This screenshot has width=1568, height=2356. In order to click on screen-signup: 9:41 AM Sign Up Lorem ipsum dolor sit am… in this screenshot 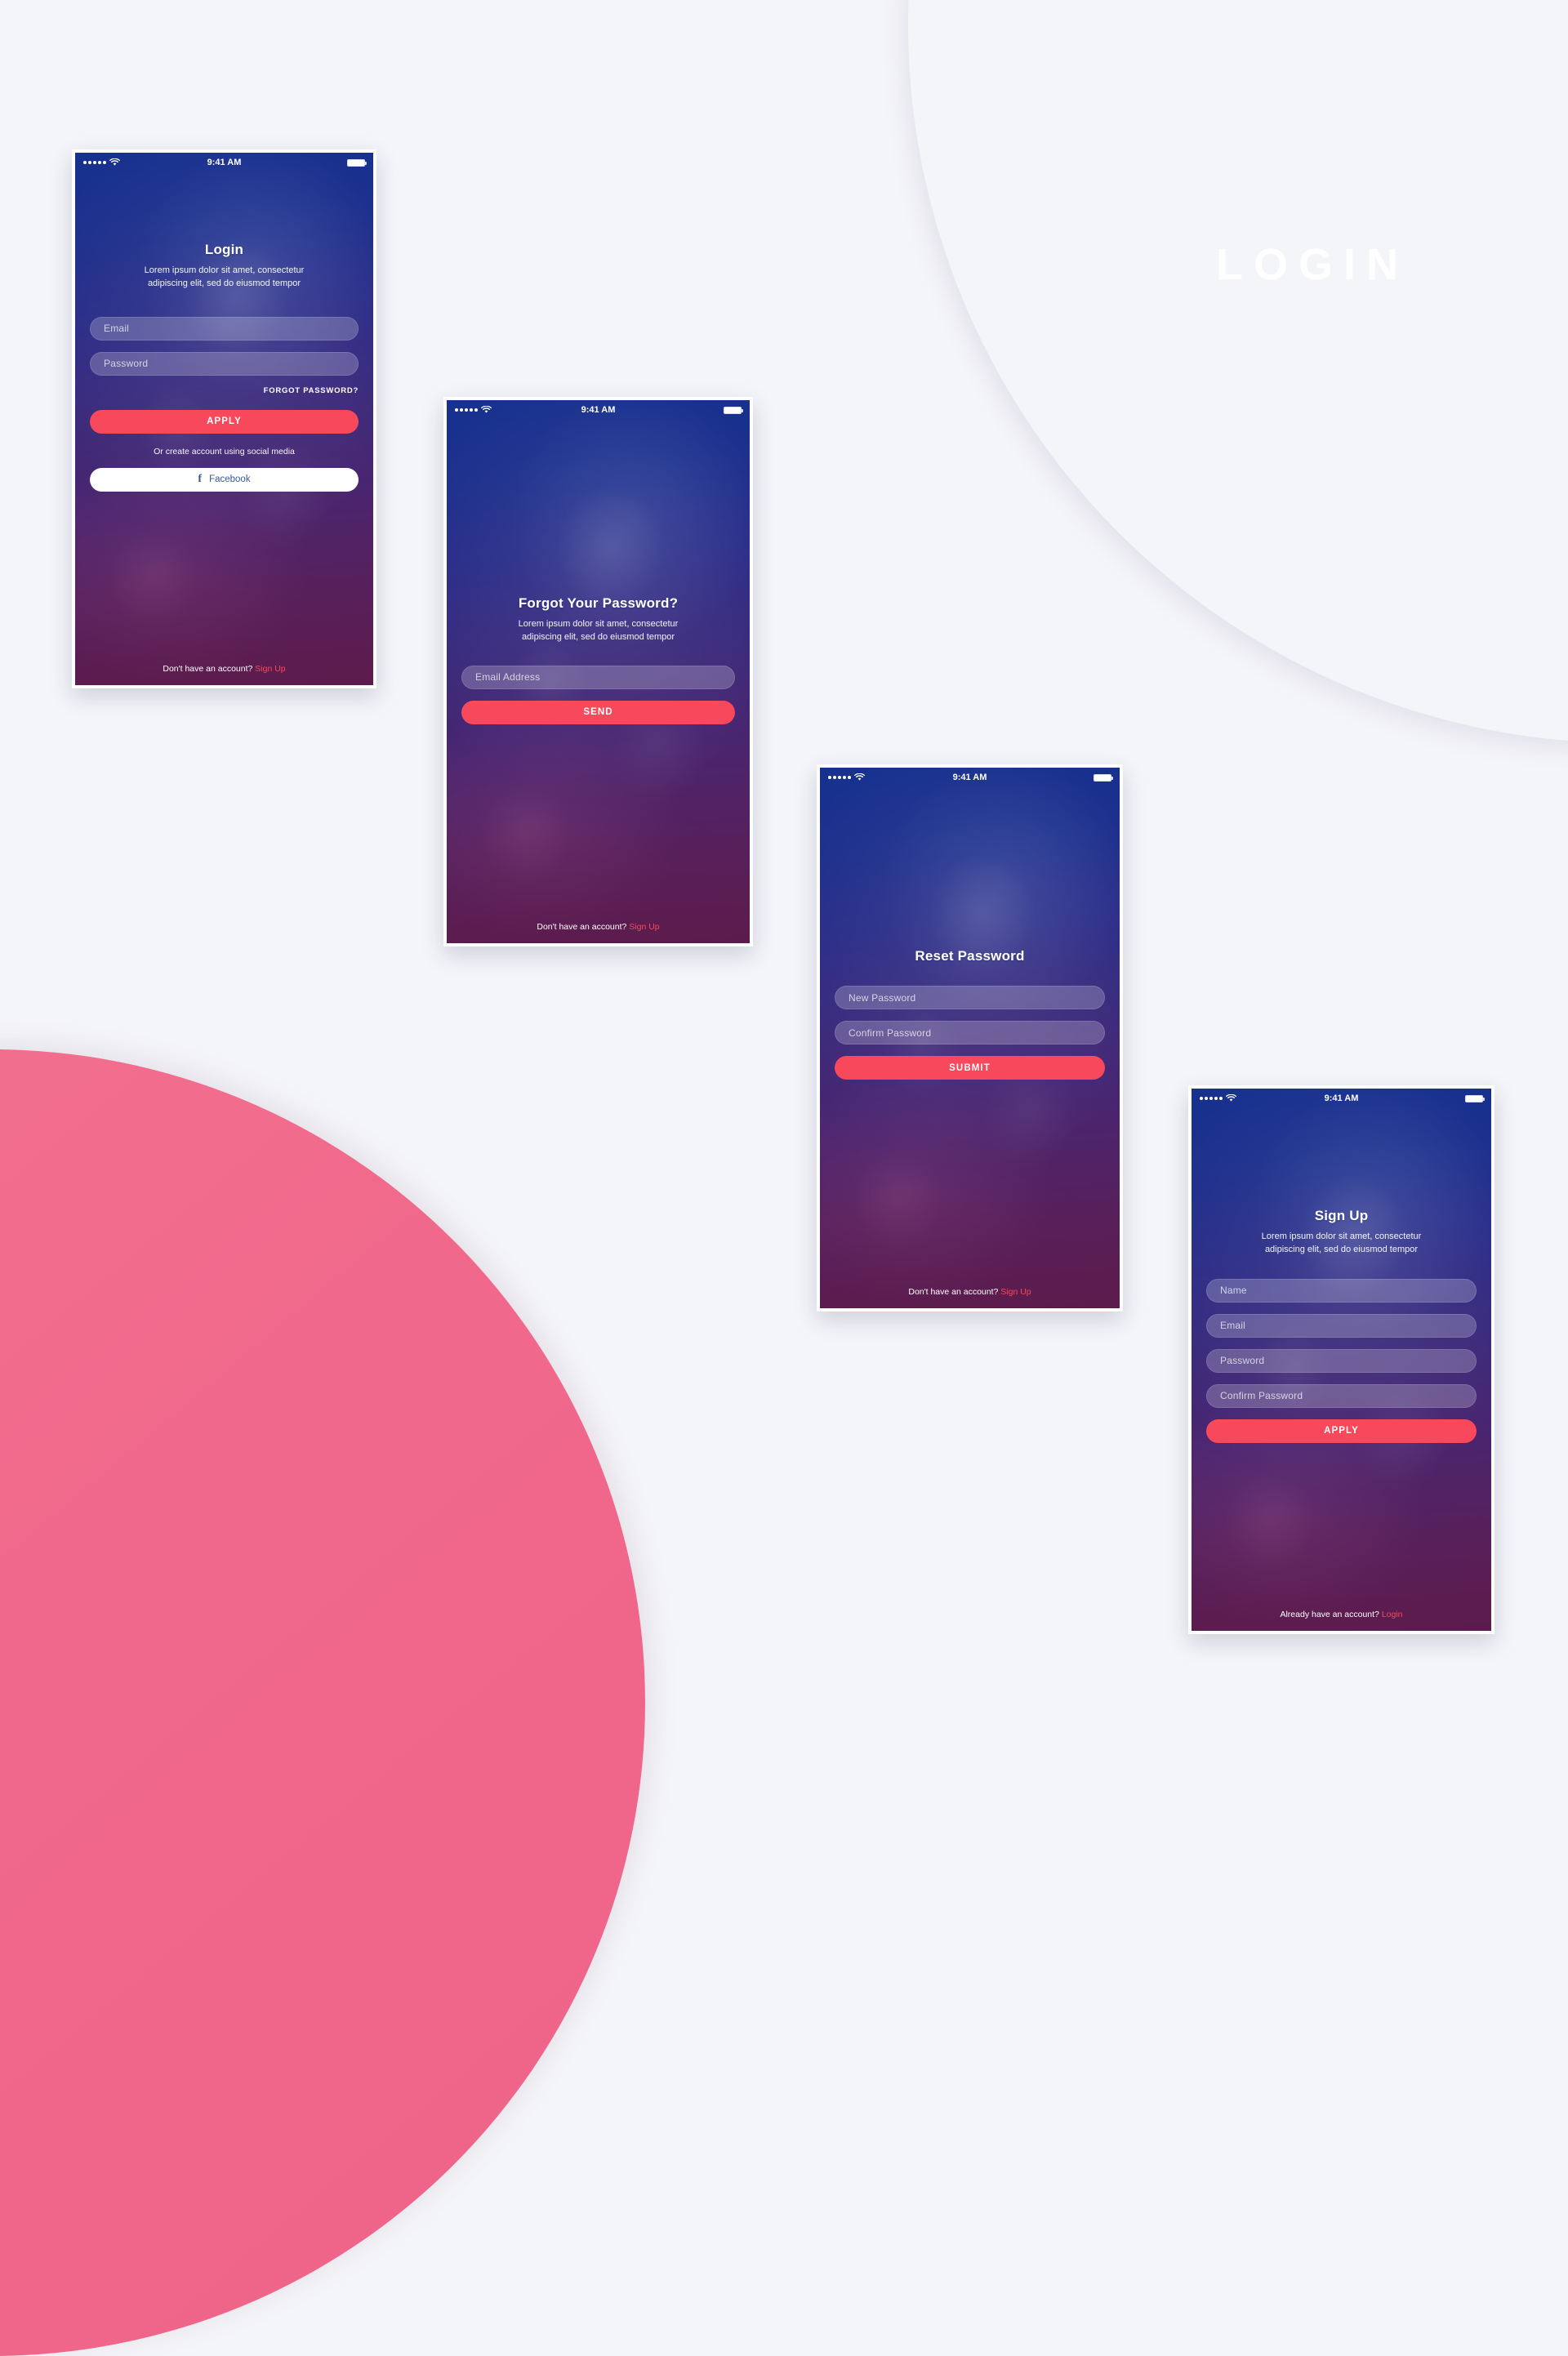, I will do `click(1341, 1360)`.